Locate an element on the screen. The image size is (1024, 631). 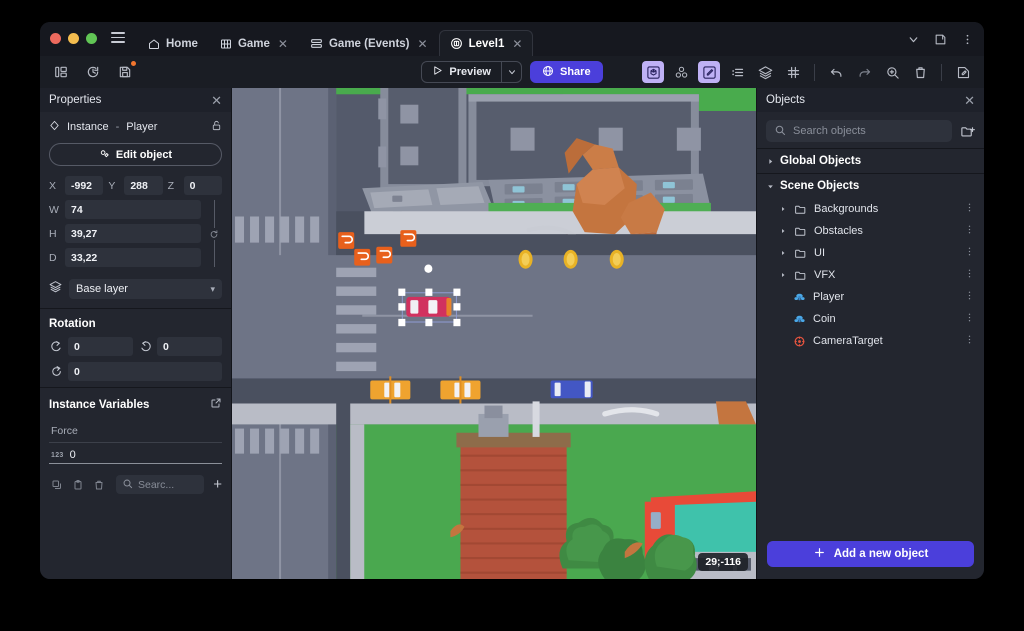
objects-panel-header: Objects ✕ is located at coordinates (870, 100).